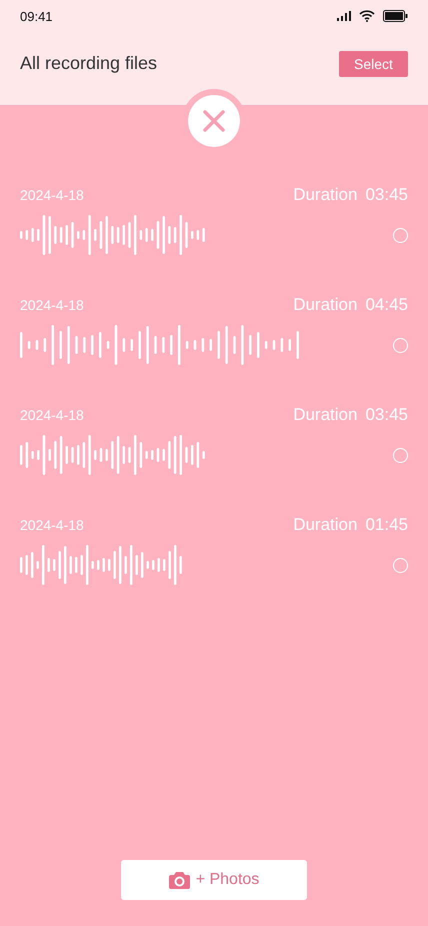  Describe the element at coordinates (89, 63) in the screenshot. I see `page-title: All recording files` at that location.